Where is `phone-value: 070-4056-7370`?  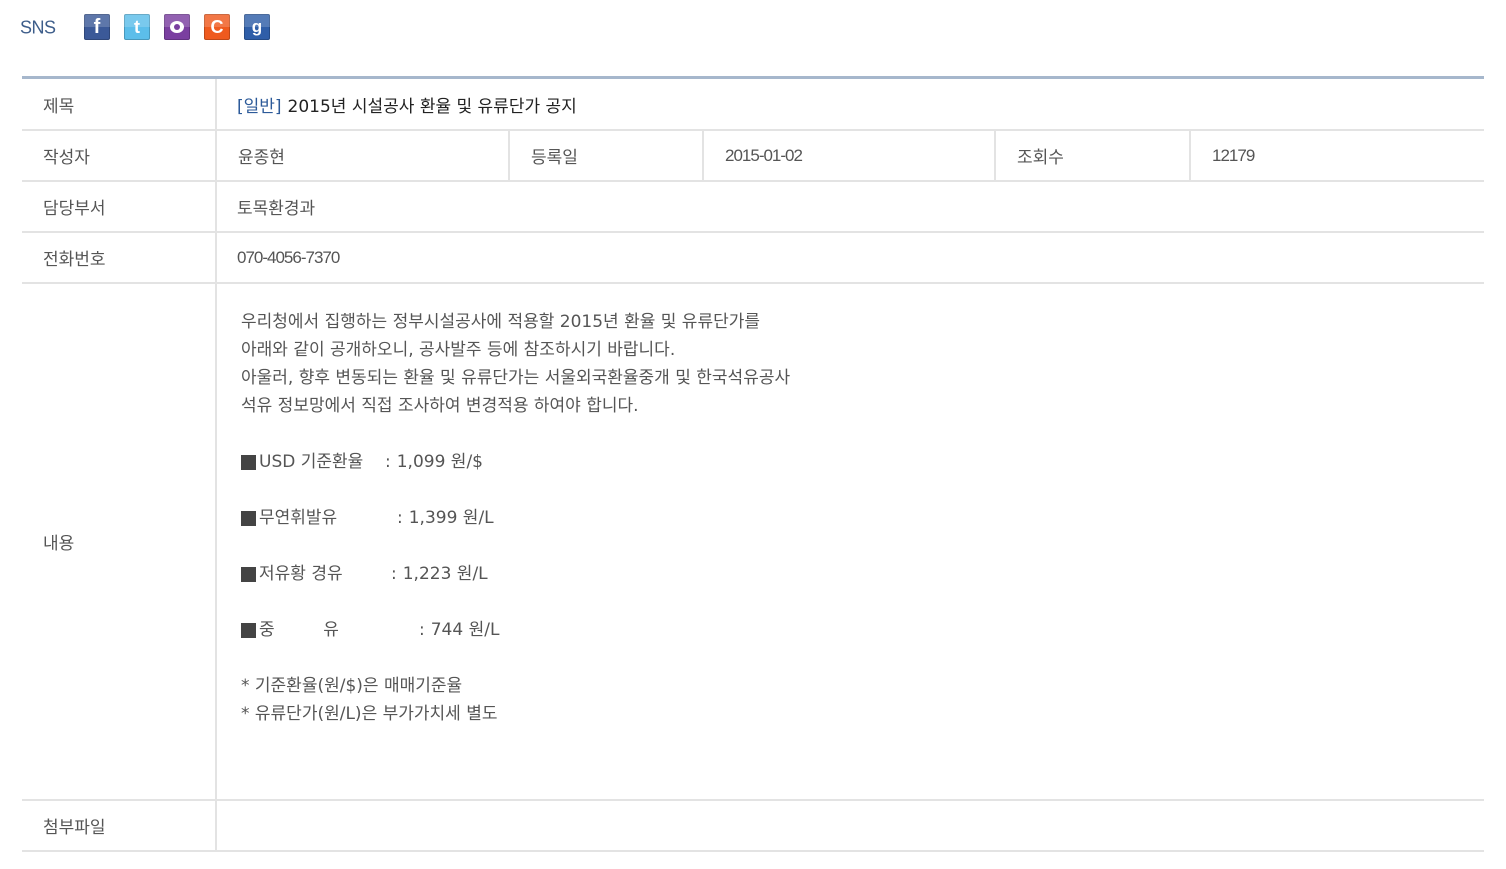 phone-value: 070-4056-7370 is located at coordinates (288, 257).